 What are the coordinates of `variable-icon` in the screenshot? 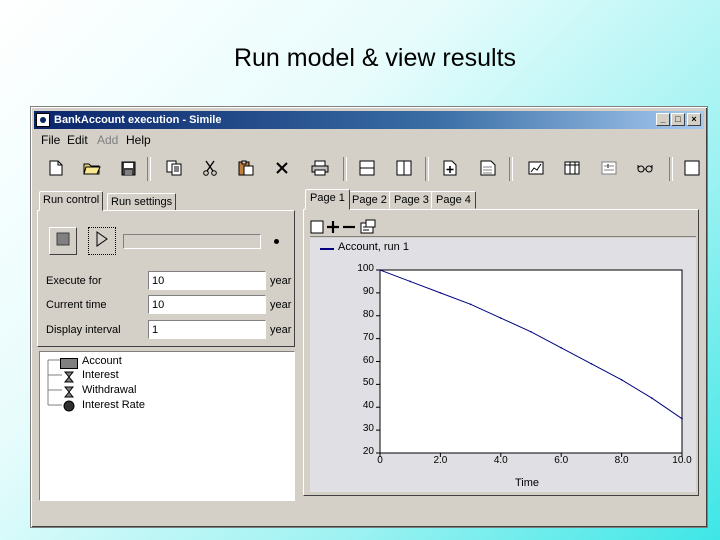 It's located at (69, 408).